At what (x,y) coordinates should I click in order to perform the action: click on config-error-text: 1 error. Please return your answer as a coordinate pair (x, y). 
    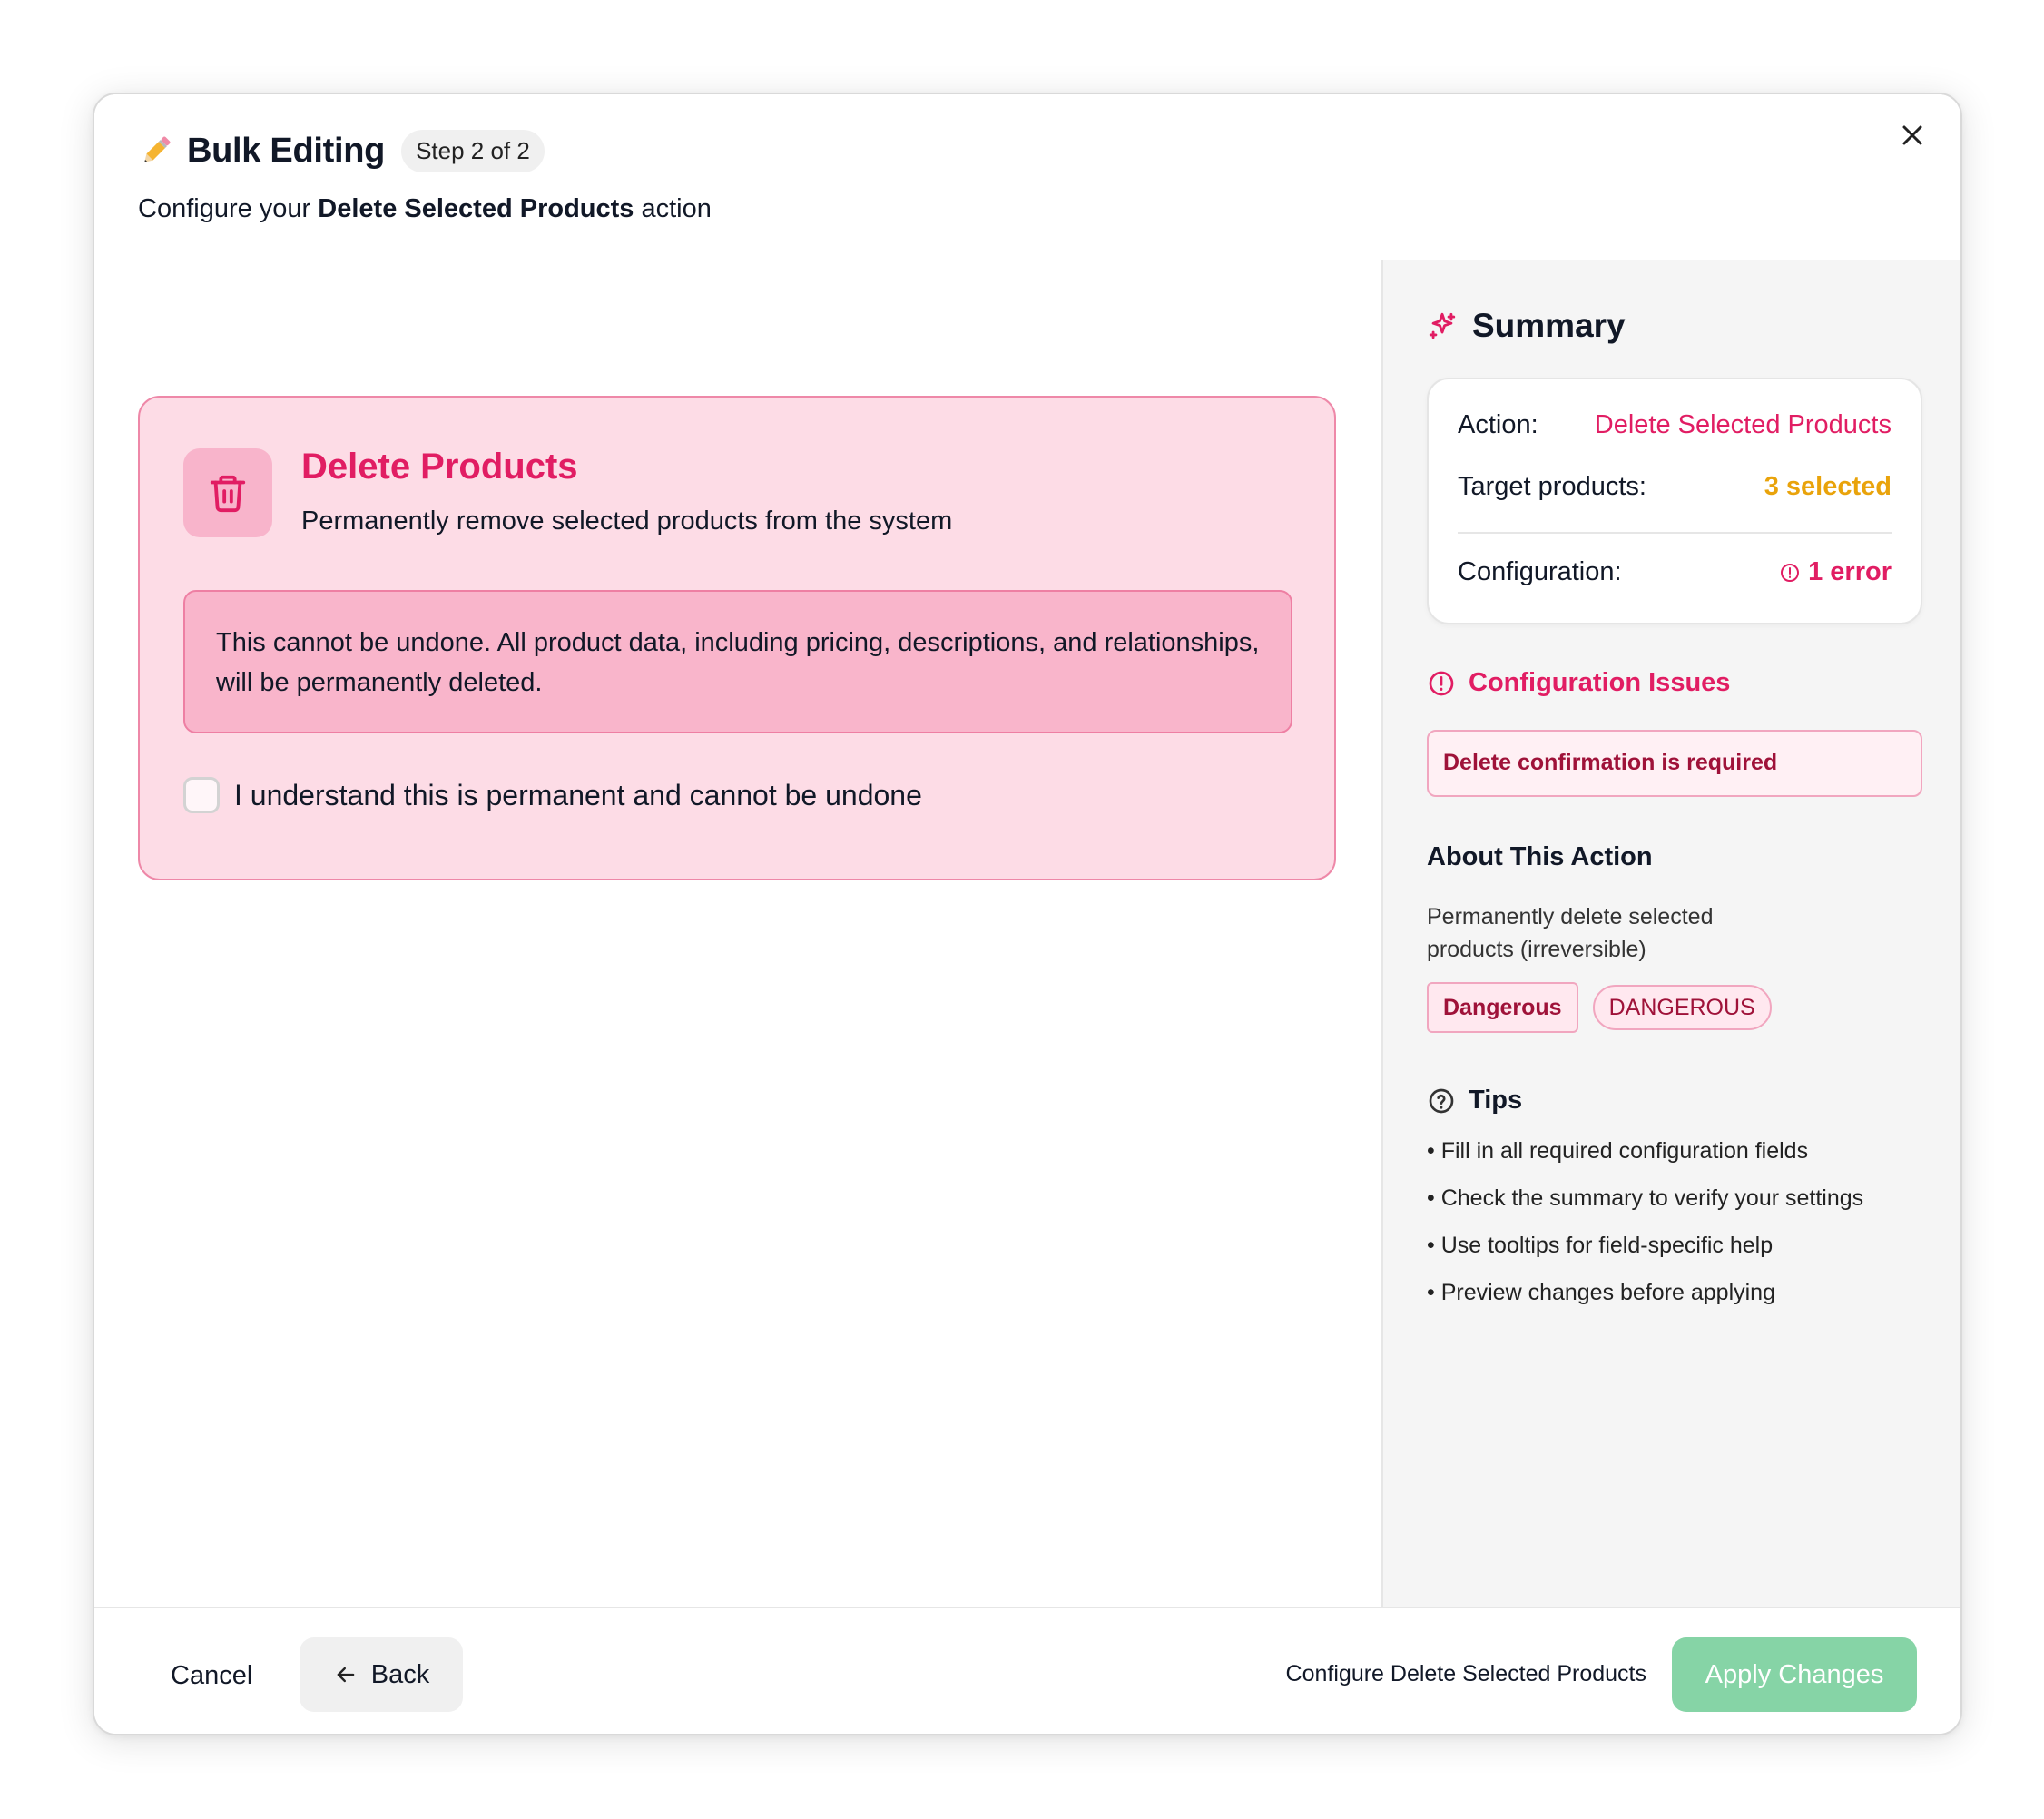
    Looking at the image, I should click on (1850, 571).